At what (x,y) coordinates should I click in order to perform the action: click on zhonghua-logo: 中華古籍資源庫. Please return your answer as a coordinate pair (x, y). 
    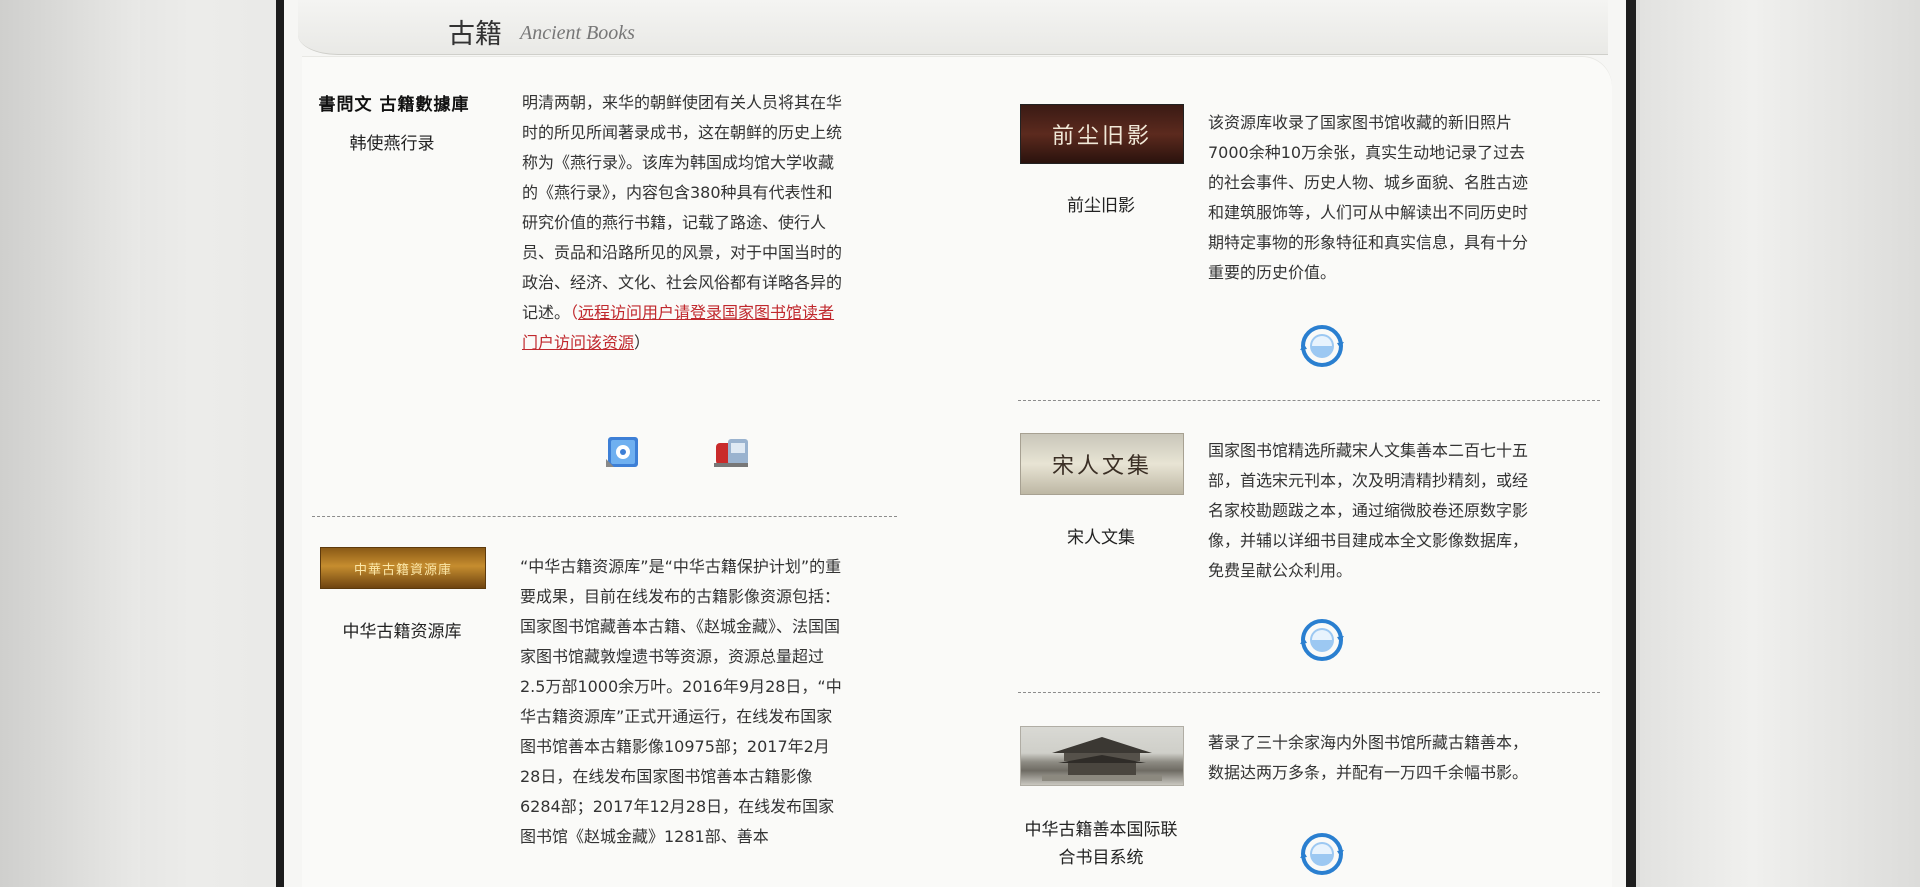
    Looking at the image, I should click on (403, 568).